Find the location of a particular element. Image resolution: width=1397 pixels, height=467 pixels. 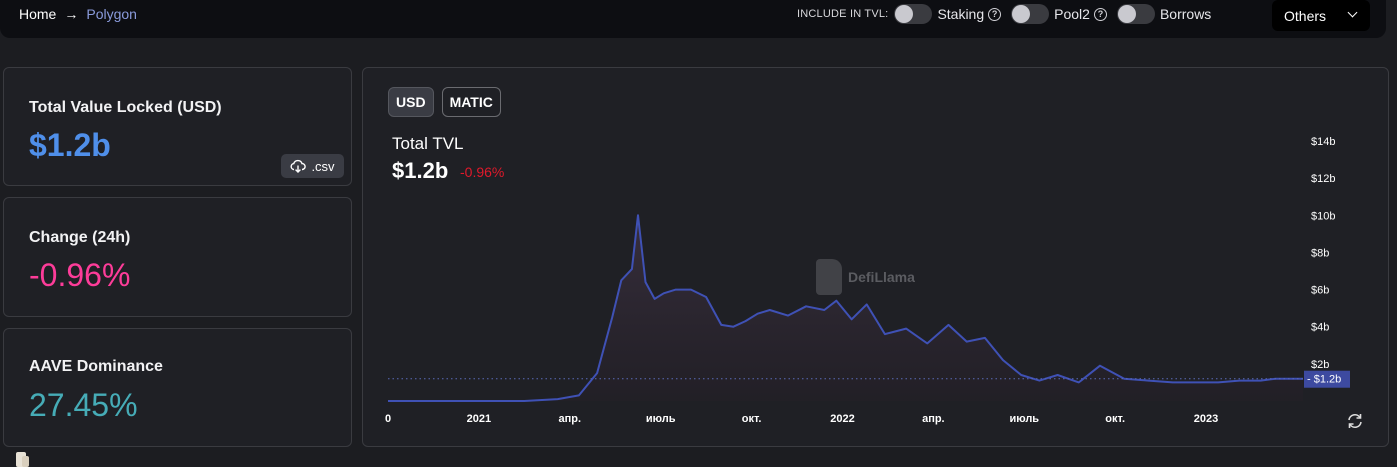

denomination-switch: USD MATIC is located at coordinates (444, 102).